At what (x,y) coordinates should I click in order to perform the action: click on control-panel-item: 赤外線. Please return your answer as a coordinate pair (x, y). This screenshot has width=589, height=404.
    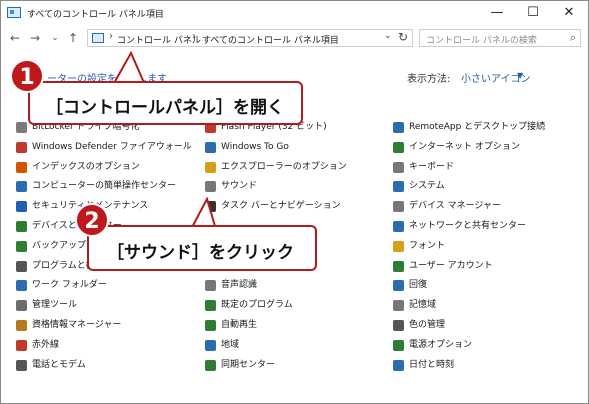
    Looking at the image, I should click on (106, 346).